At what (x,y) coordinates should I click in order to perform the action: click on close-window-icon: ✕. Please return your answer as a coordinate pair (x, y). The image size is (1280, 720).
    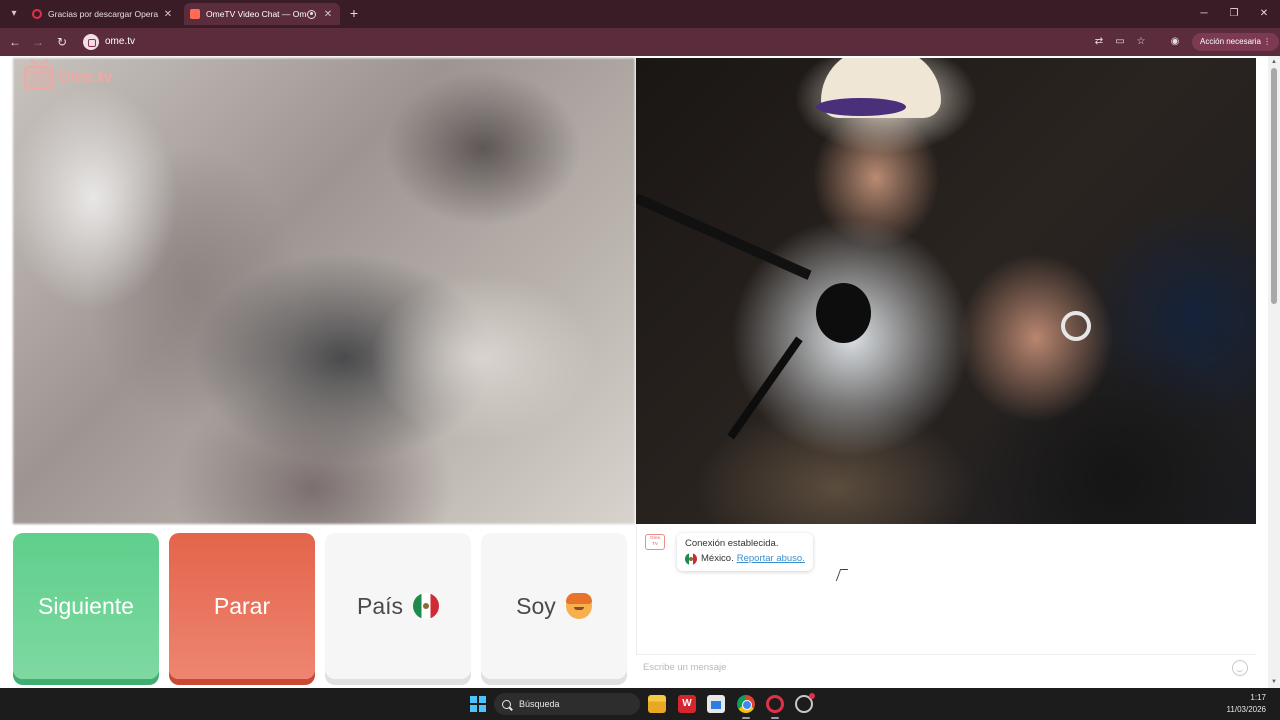
    Looking at the image, I should click on (1264, 14).